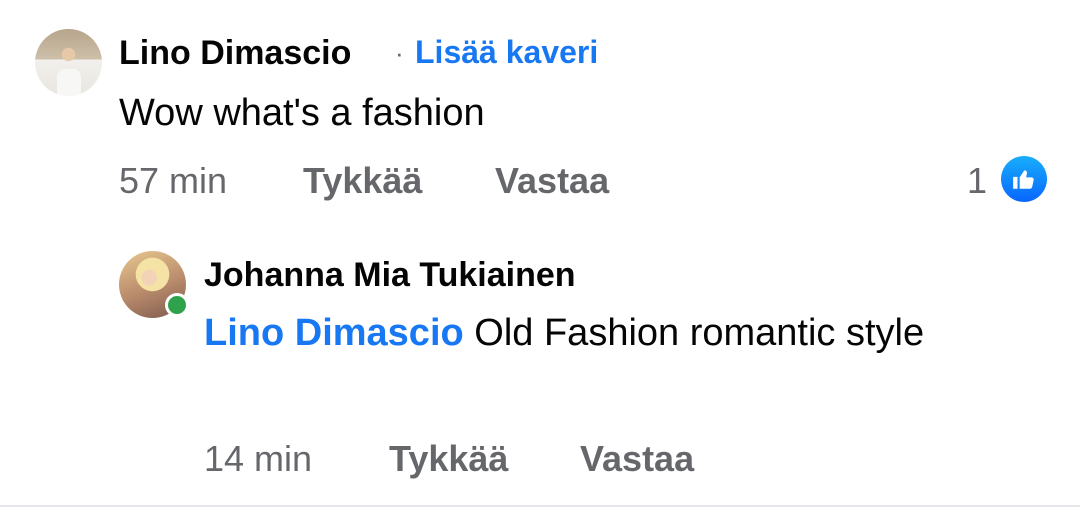 This screenshot has width=1080, height=519. What do you see at coordinates (235, 53) in the screenshot?
I see `comment-author: Lino Dimascio` at bounding box center [235, 53].